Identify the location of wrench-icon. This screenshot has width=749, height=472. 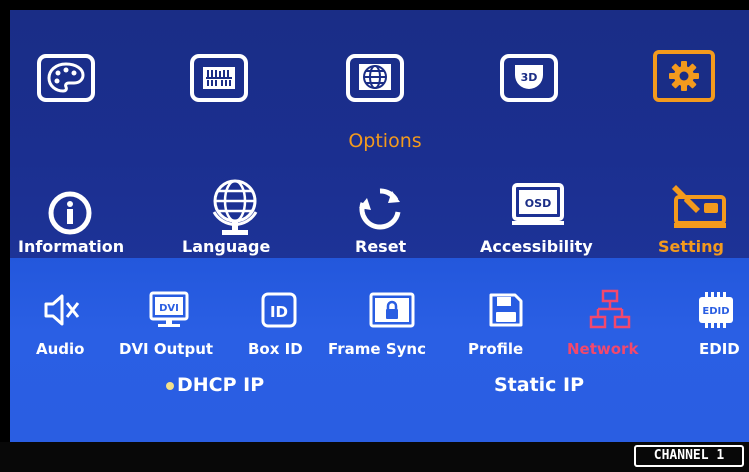
(698, 208).